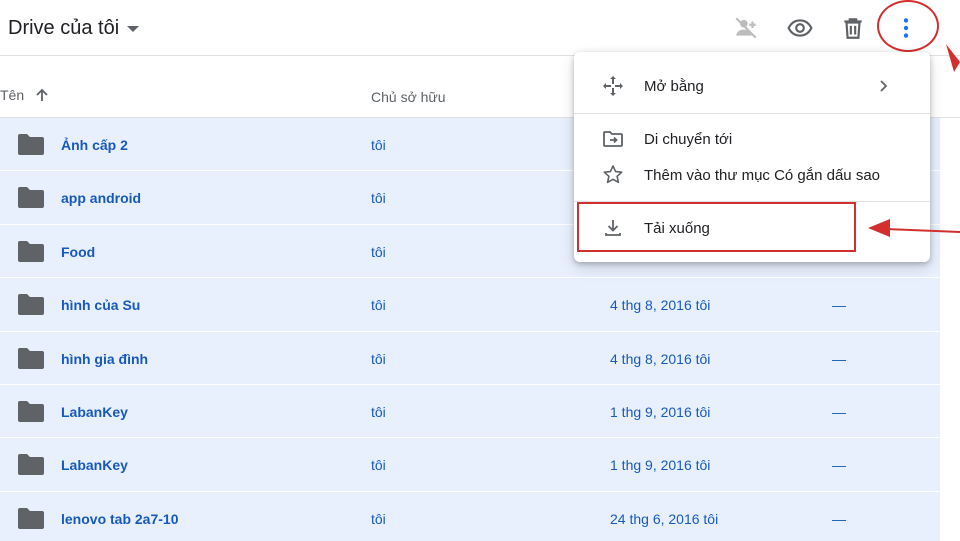  I want to click on trash-icon, so click(853, 28).